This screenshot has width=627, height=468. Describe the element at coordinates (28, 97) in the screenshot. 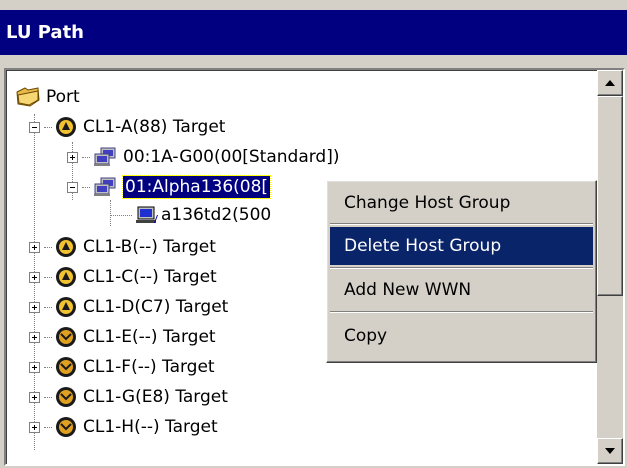

I see `folder-icon` at that location.